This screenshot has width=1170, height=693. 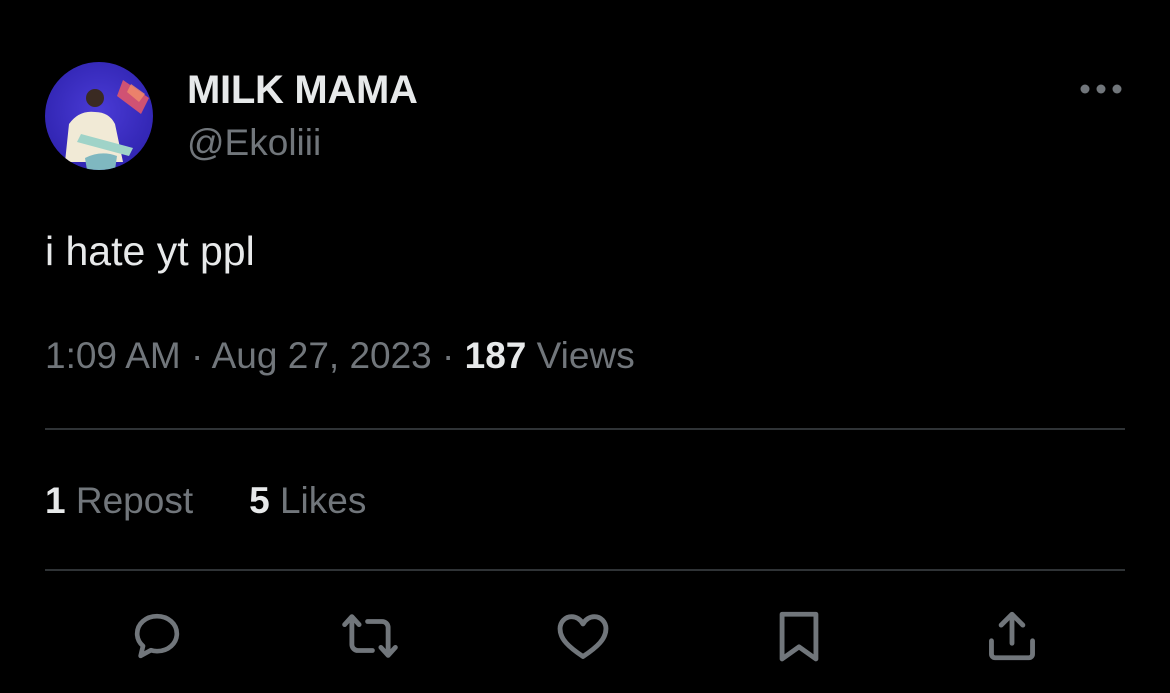 I want to click on heart-icon, so click(x=583, y=636).